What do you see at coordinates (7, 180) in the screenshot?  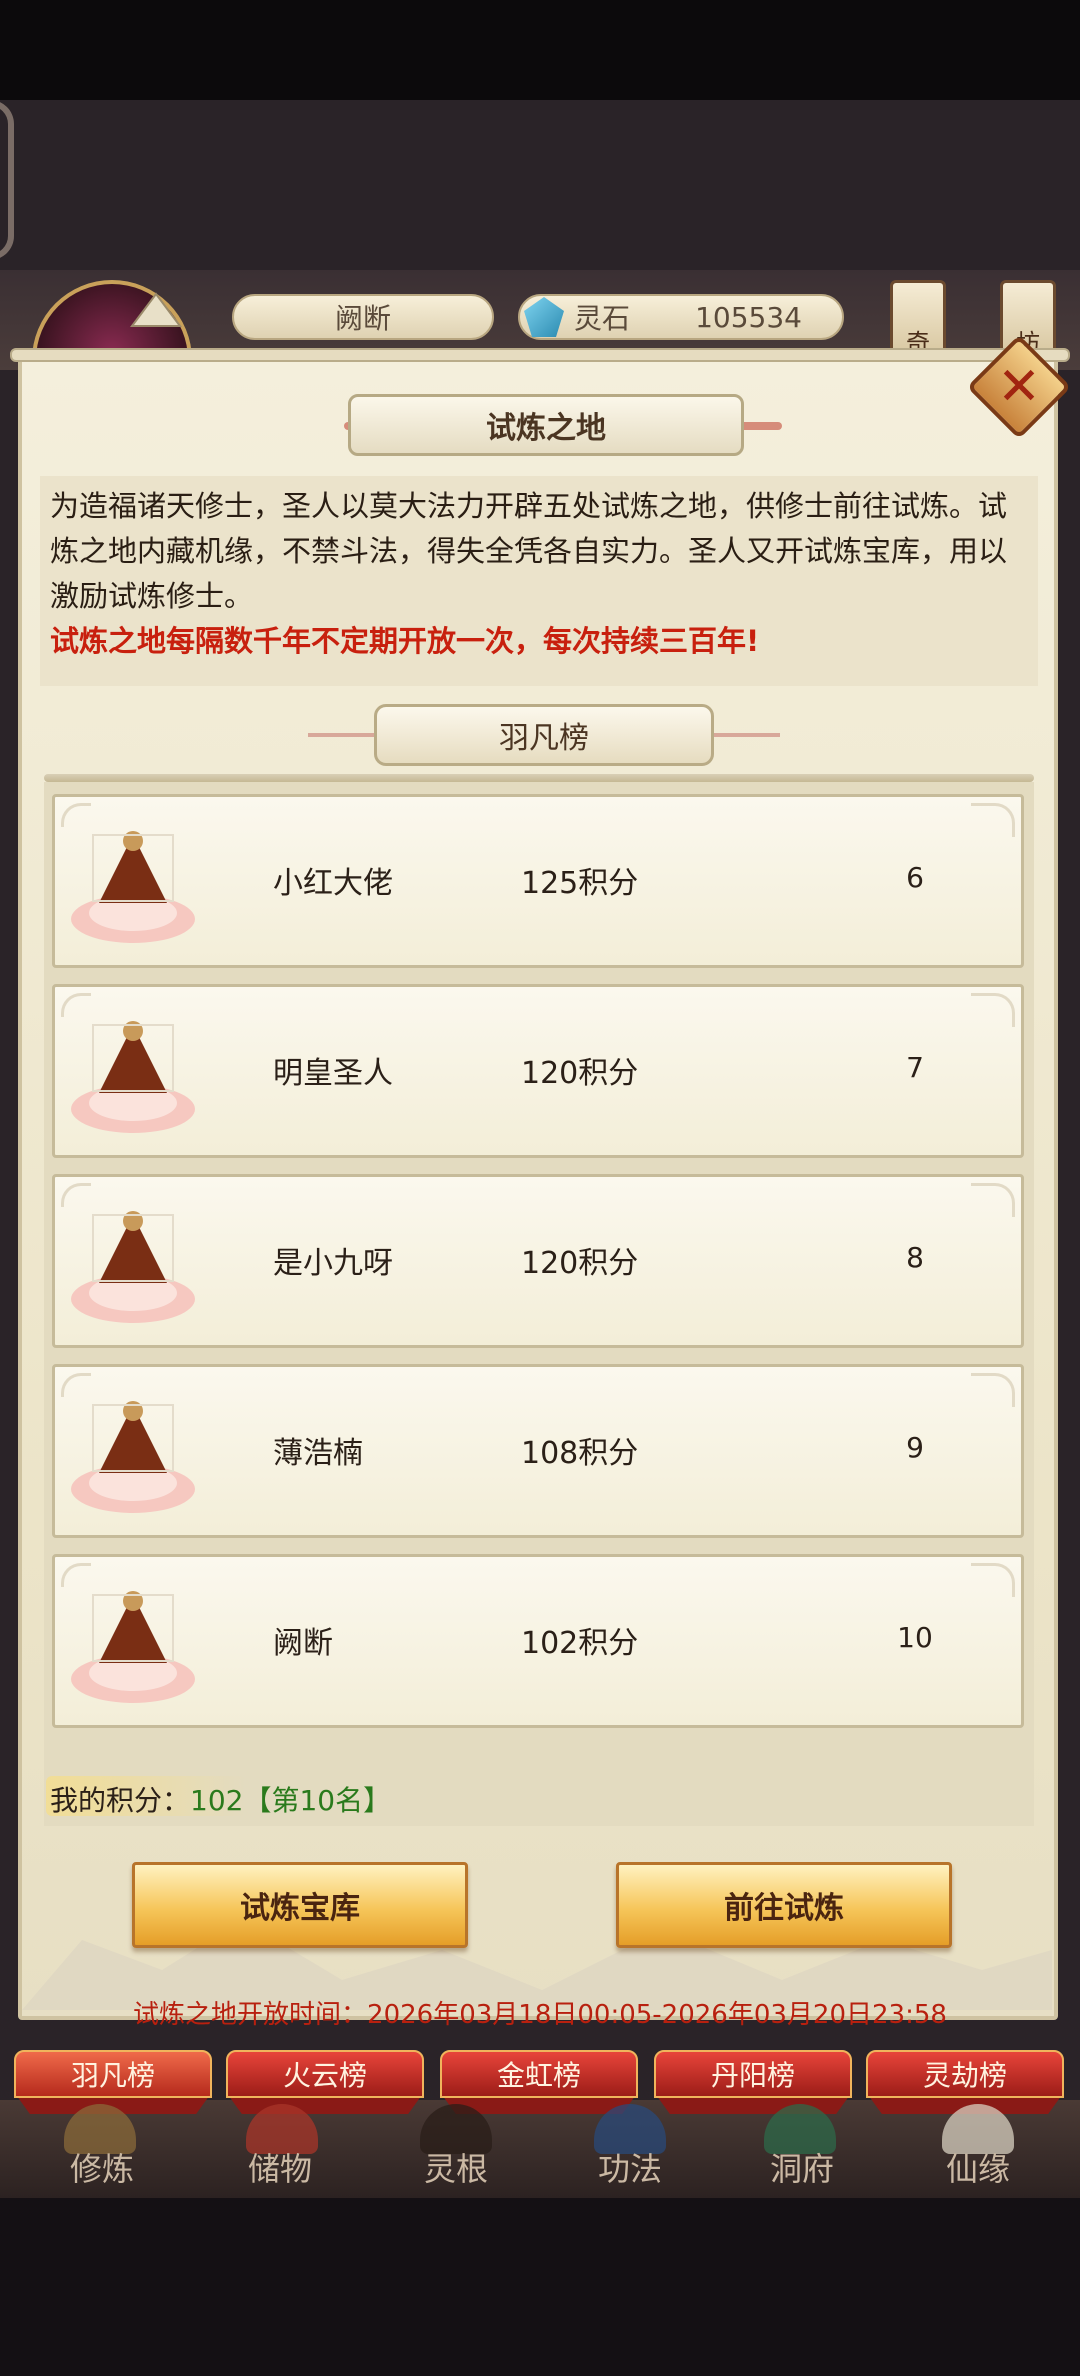 I see `side-drawer-handle` at bounding box center [7, 180].